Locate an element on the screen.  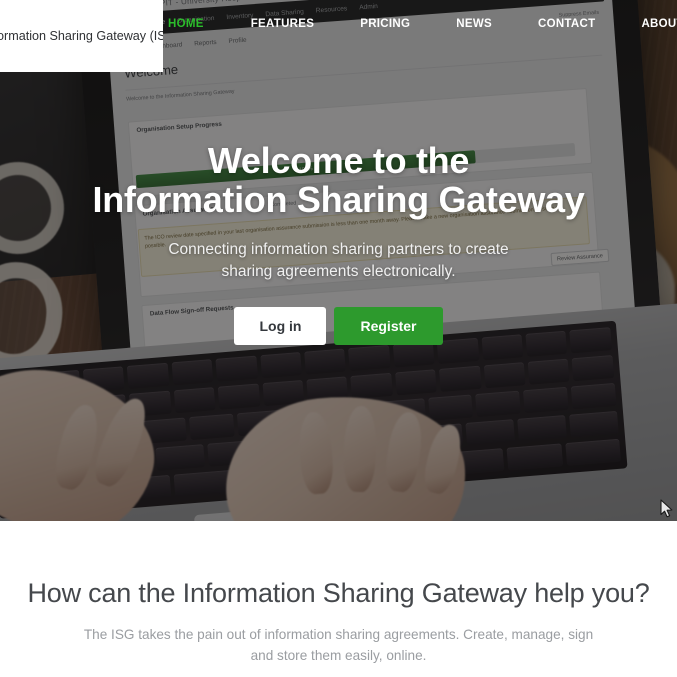
nav-item-features: FEATURES is located at coordinates (283, 24).